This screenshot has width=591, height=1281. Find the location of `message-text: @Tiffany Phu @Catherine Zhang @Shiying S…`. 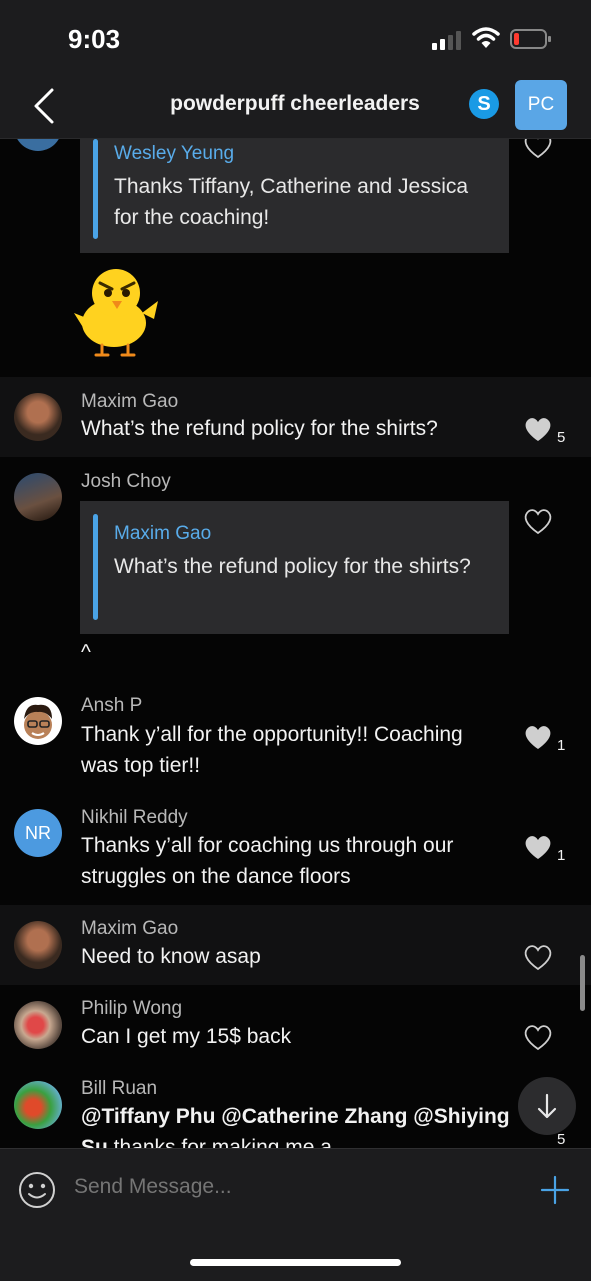

message-text: @Tiffany Phu @Catherine Zhang @Shiying S… is located at coordinates (296, 1124).